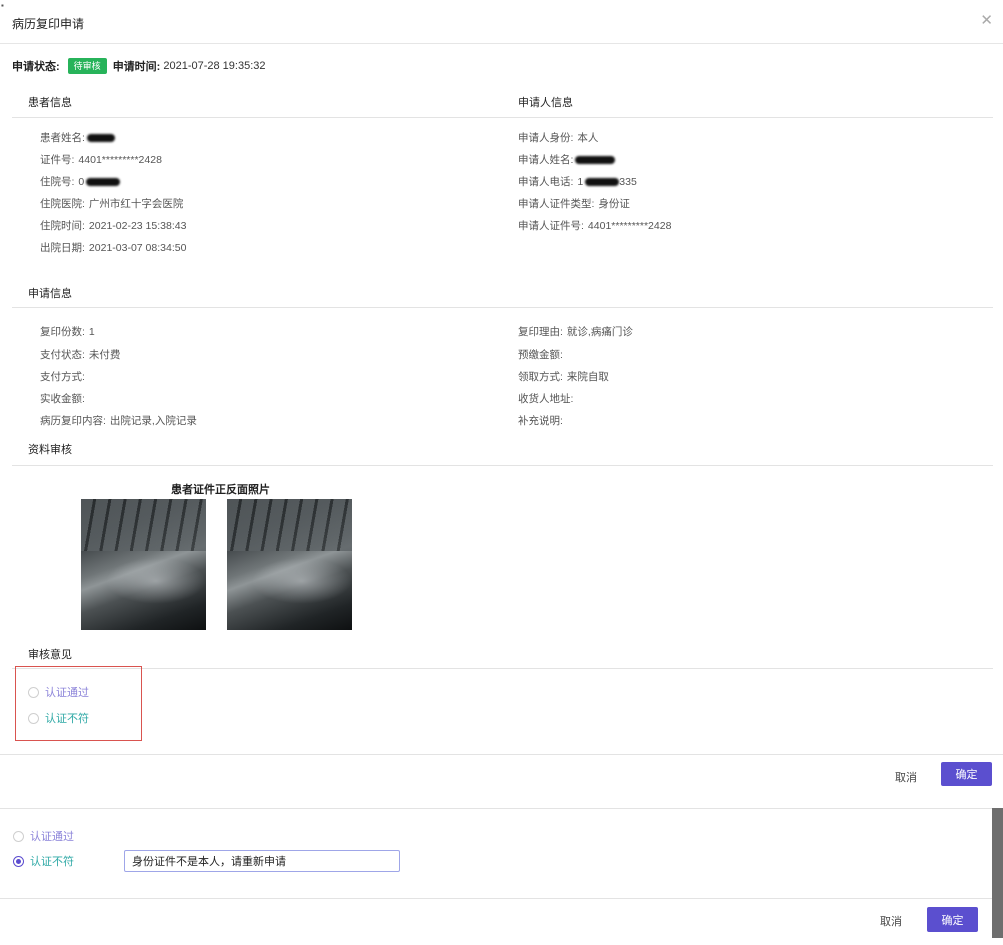  Describe the element at coordinates (62, 248) in the screenshot. I see `field-label: 出院日期:` at that location.